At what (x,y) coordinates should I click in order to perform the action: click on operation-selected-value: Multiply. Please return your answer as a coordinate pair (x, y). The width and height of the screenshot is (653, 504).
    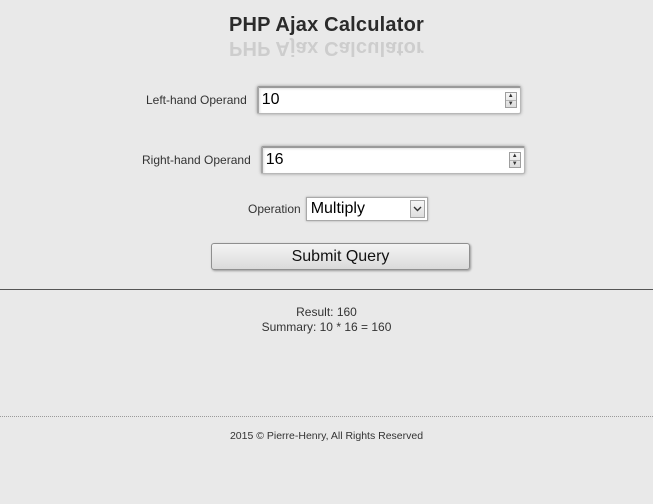
    Looking at the image, I should click on (337, 208).